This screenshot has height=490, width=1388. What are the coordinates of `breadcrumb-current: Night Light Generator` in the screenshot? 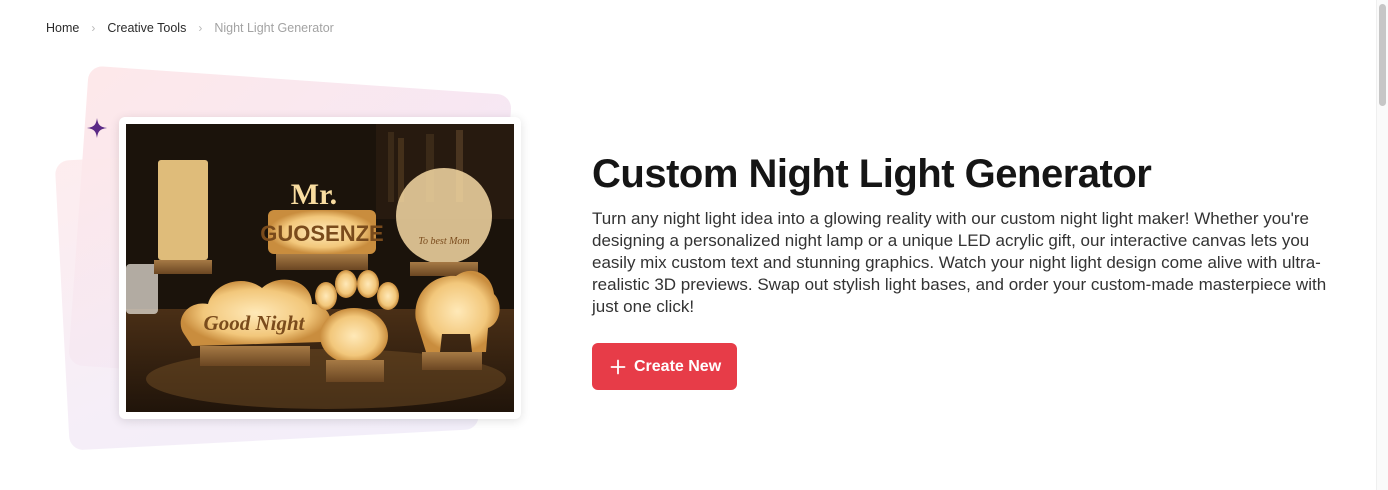 It's located at (274, 28).